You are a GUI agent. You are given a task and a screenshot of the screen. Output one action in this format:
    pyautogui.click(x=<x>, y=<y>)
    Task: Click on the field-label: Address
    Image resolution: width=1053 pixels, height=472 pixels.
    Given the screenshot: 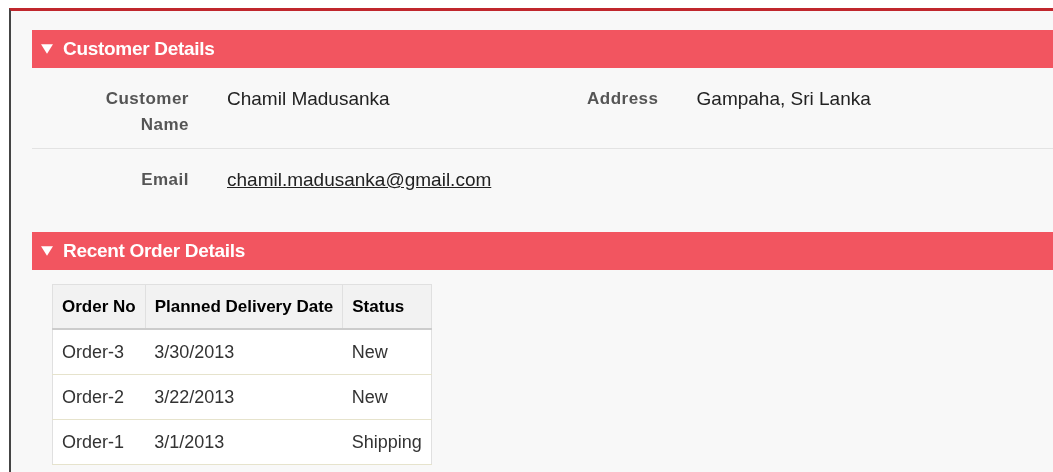 What is the action you would take?
    pyautogui.click(x=623, y=99)
    